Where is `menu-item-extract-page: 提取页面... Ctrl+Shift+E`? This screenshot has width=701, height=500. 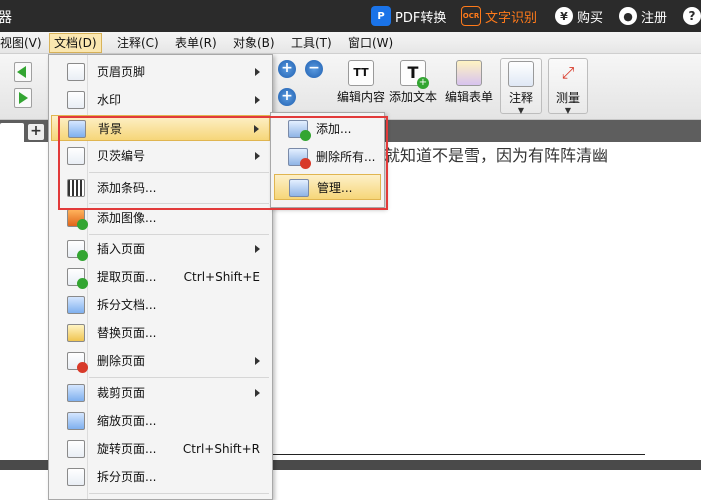
menu-item-extract-page: 提取页面... Ctrl+Shift+E is located at coordinates (160, 277).